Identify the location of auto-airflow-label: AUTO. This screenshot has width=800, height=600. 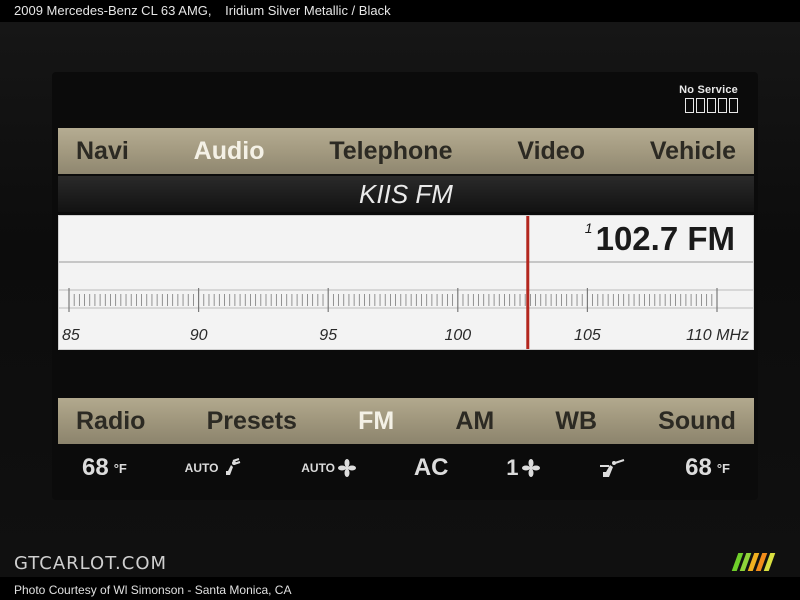
(201, 468).